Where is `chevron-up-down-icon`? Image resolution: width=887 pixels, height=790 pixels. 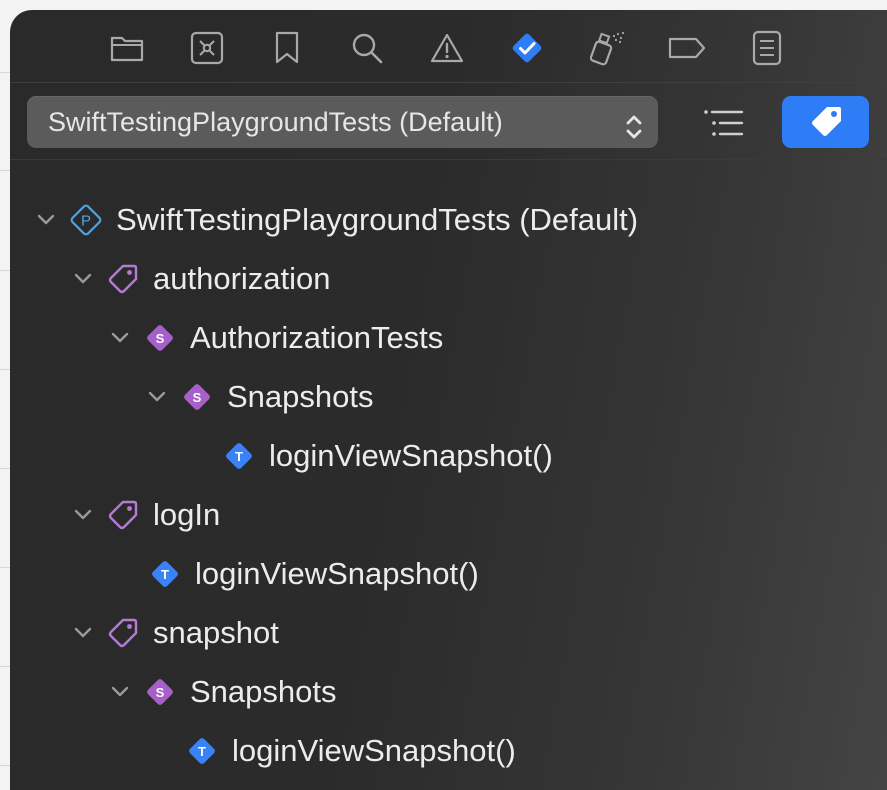
chevron-up-down-icon is located at coordinates (634, 123).